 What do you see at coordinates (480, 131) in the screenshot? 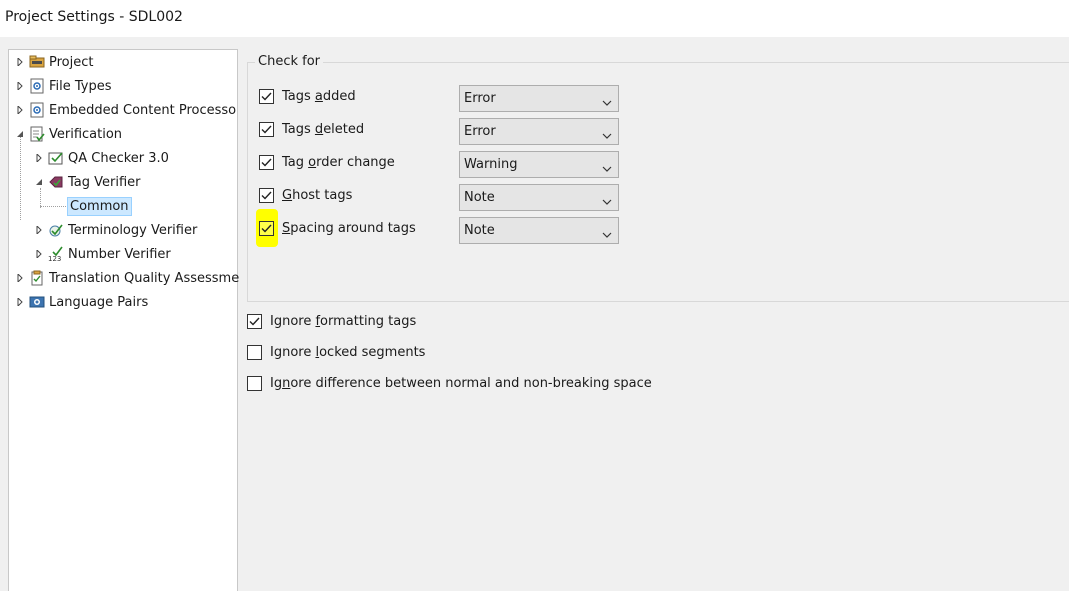
I see `tags-deleted-severity-value: Error` at bounding box center [480, 131].